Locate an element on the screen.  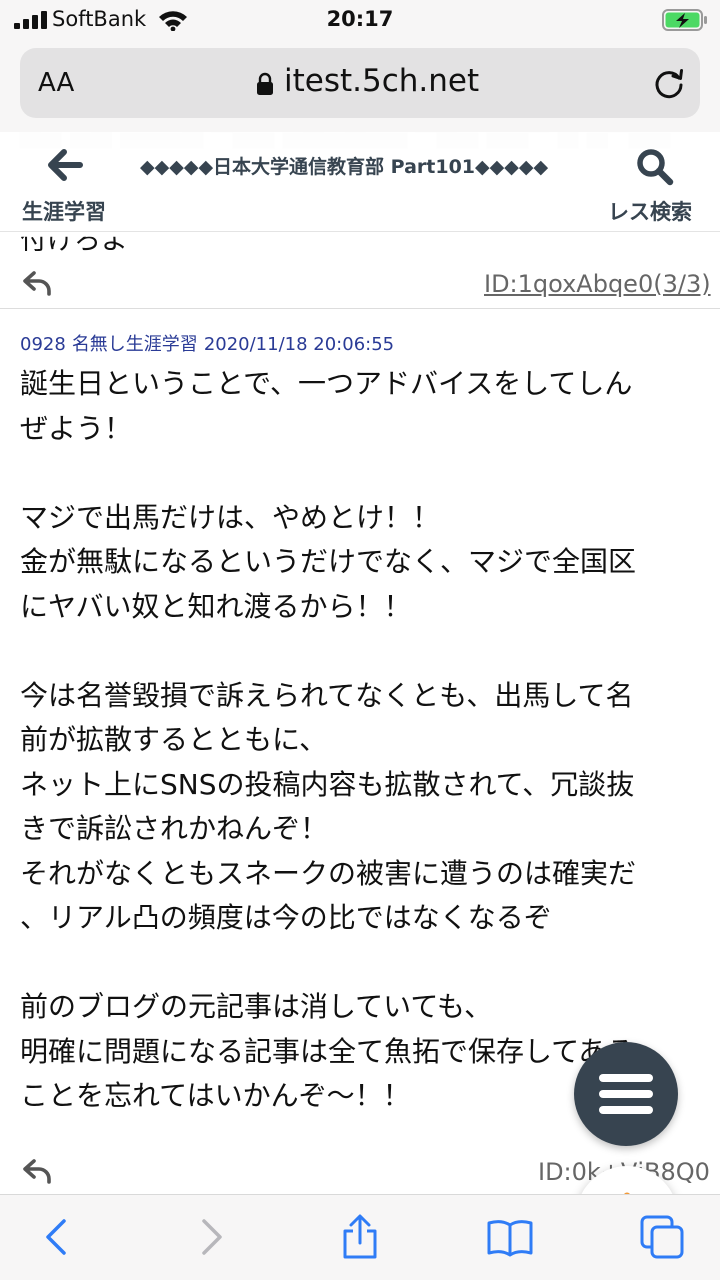
post-line: 今は名誉毀損で訴えられてなくとも、出馬して名 is located at coordinates (327, 695).